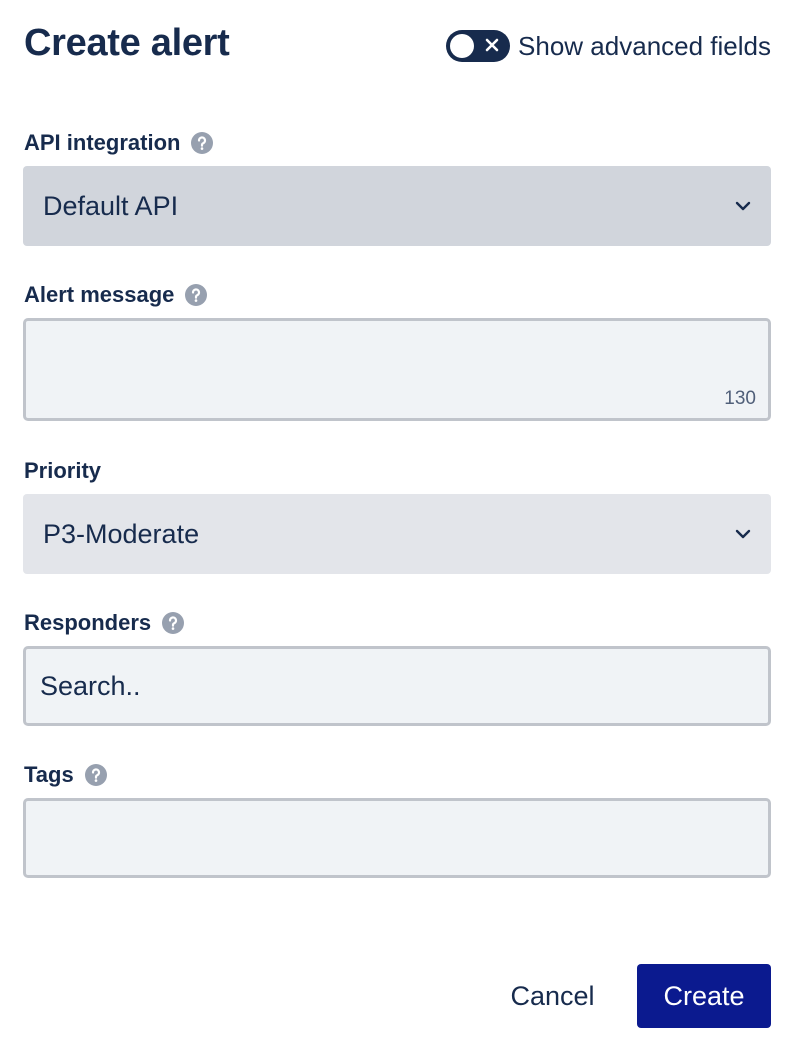 Image resolution: width=793 pixels, height=1050 pixels. Describe the element at coordinates (644, 45) in the screenshot. I see `advanced-fields-label: Show advanced fields` at that location.